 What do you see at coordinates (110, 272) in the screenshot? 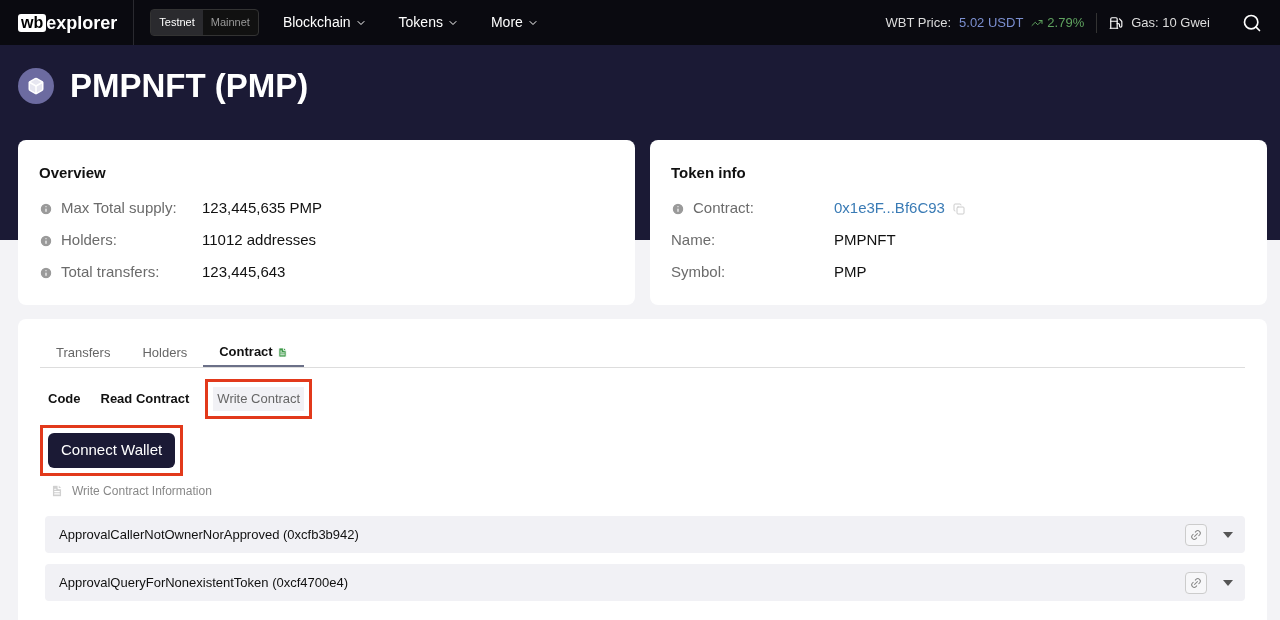
I see `field-label: Total transfers:` at bounding box center [110, 272].